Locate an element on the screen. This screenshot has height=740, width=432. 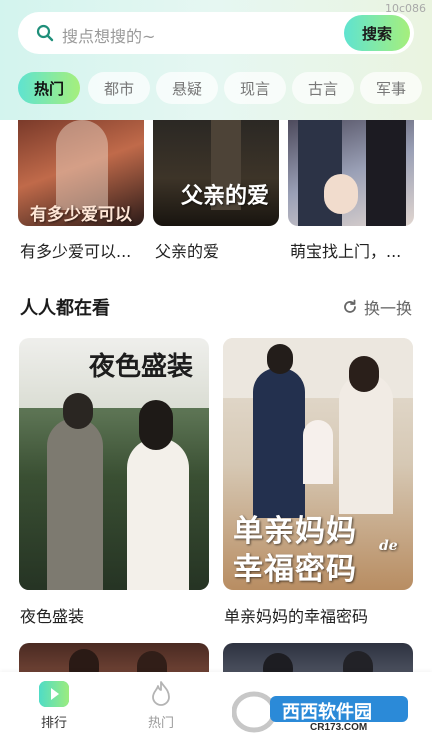
play-icon is located at coordinates (54, 694).